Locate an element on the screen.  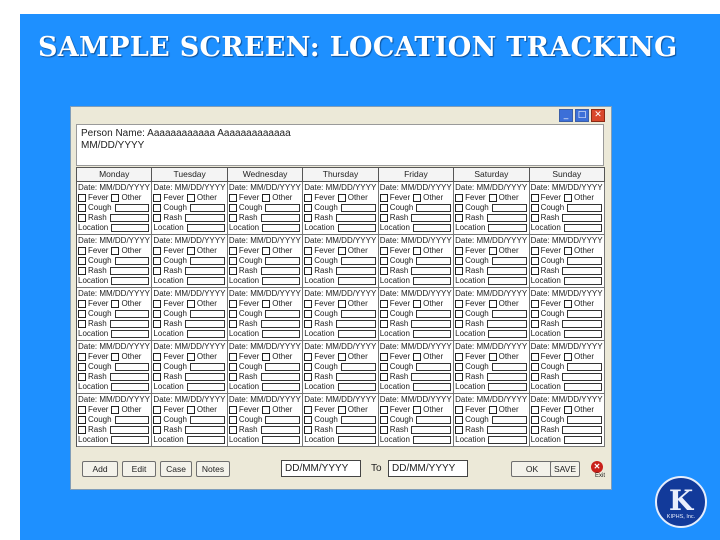
add-button: Add is located at coordinates (100, 469).